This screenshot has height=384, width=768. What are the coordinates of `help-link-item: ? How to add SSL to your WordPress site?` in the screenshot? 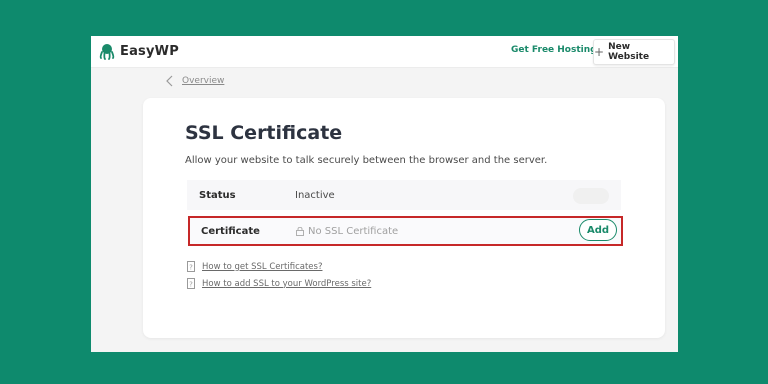 It's located at (279, 283).